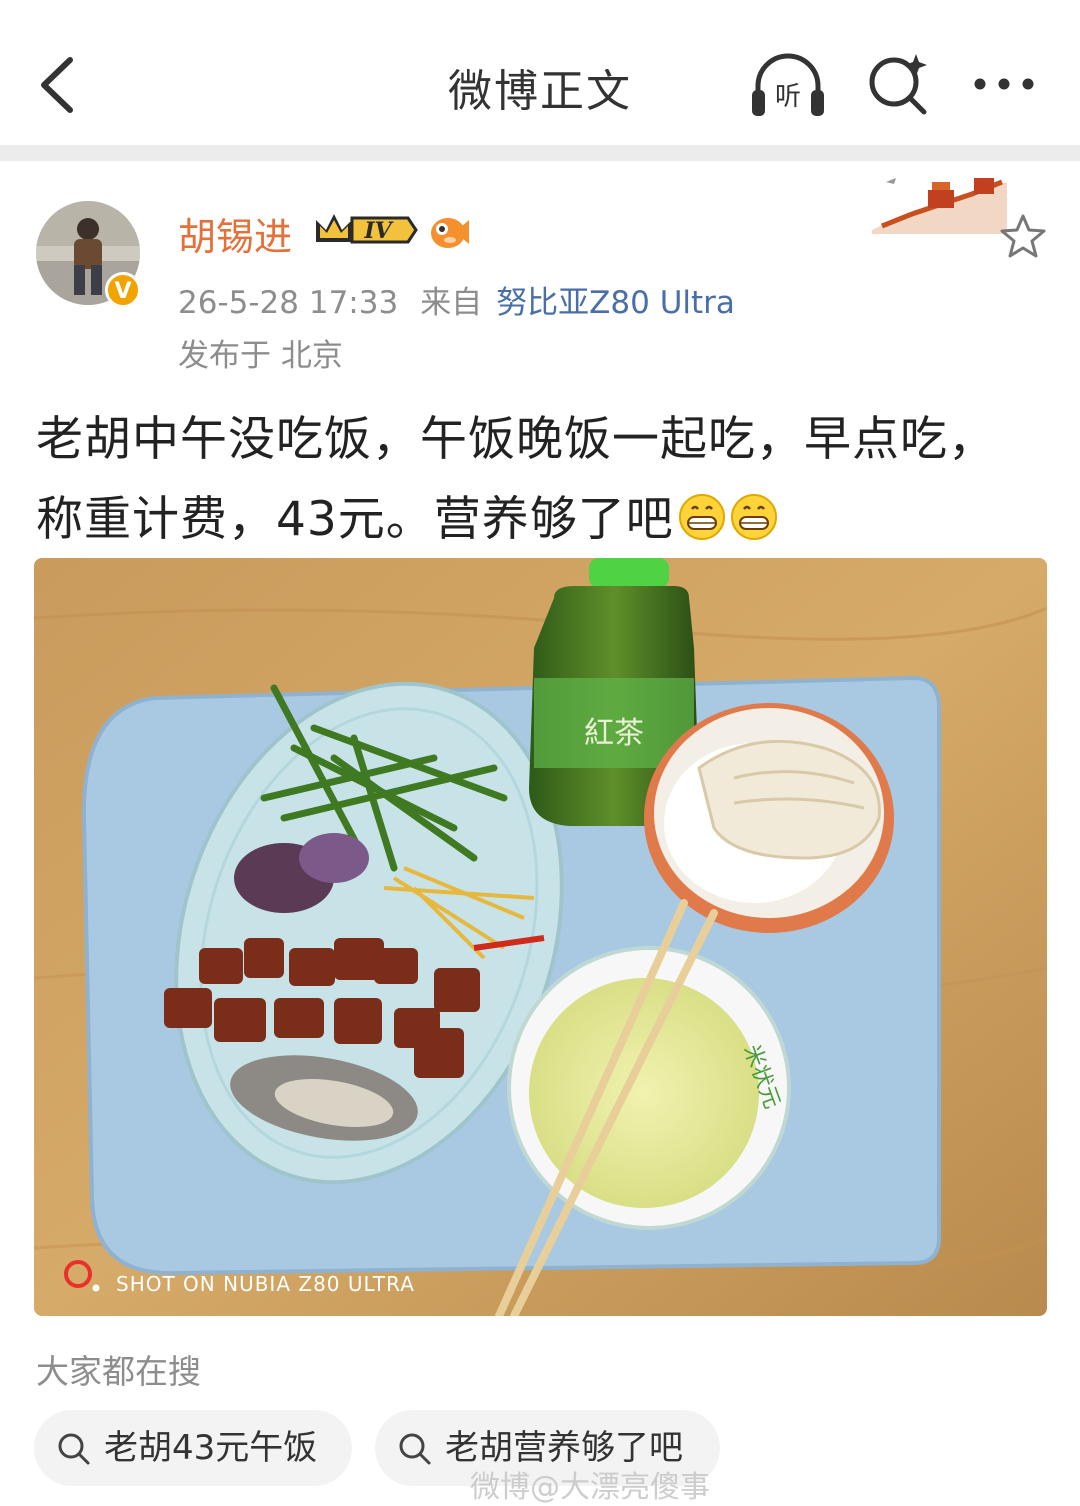  I want to click on svg-text: 紅茶, so click(614, 733).